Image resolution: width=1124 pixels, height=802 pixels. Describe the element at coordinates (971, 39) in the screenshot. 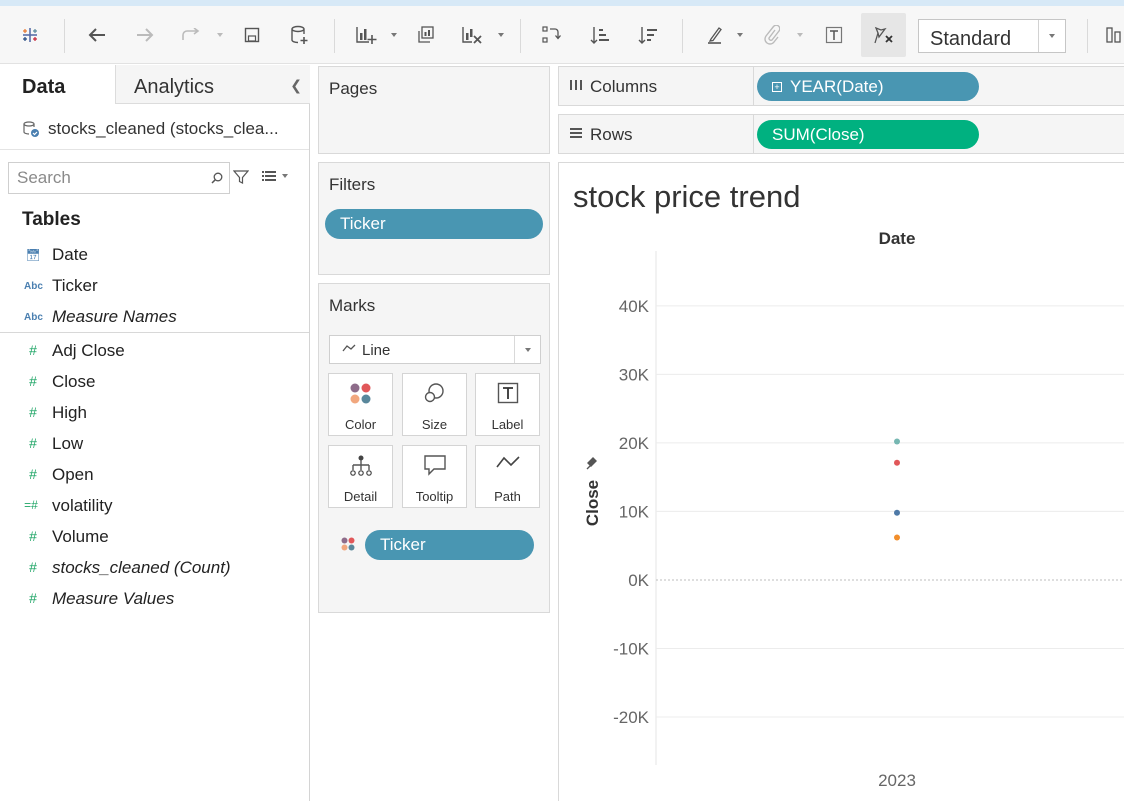

I see `fit-select-value: Standard` at that location.